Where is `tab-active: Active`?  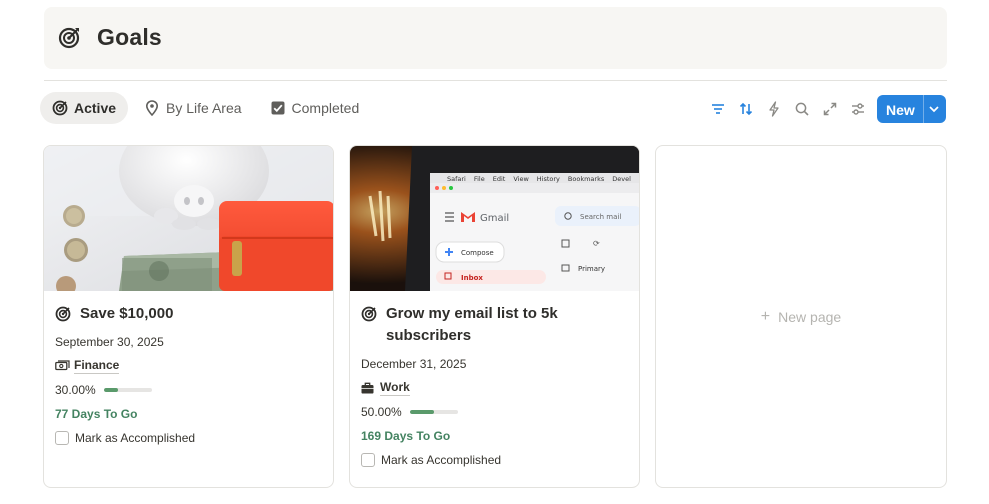
tab-active: Active is located at coordinates (84, 108).